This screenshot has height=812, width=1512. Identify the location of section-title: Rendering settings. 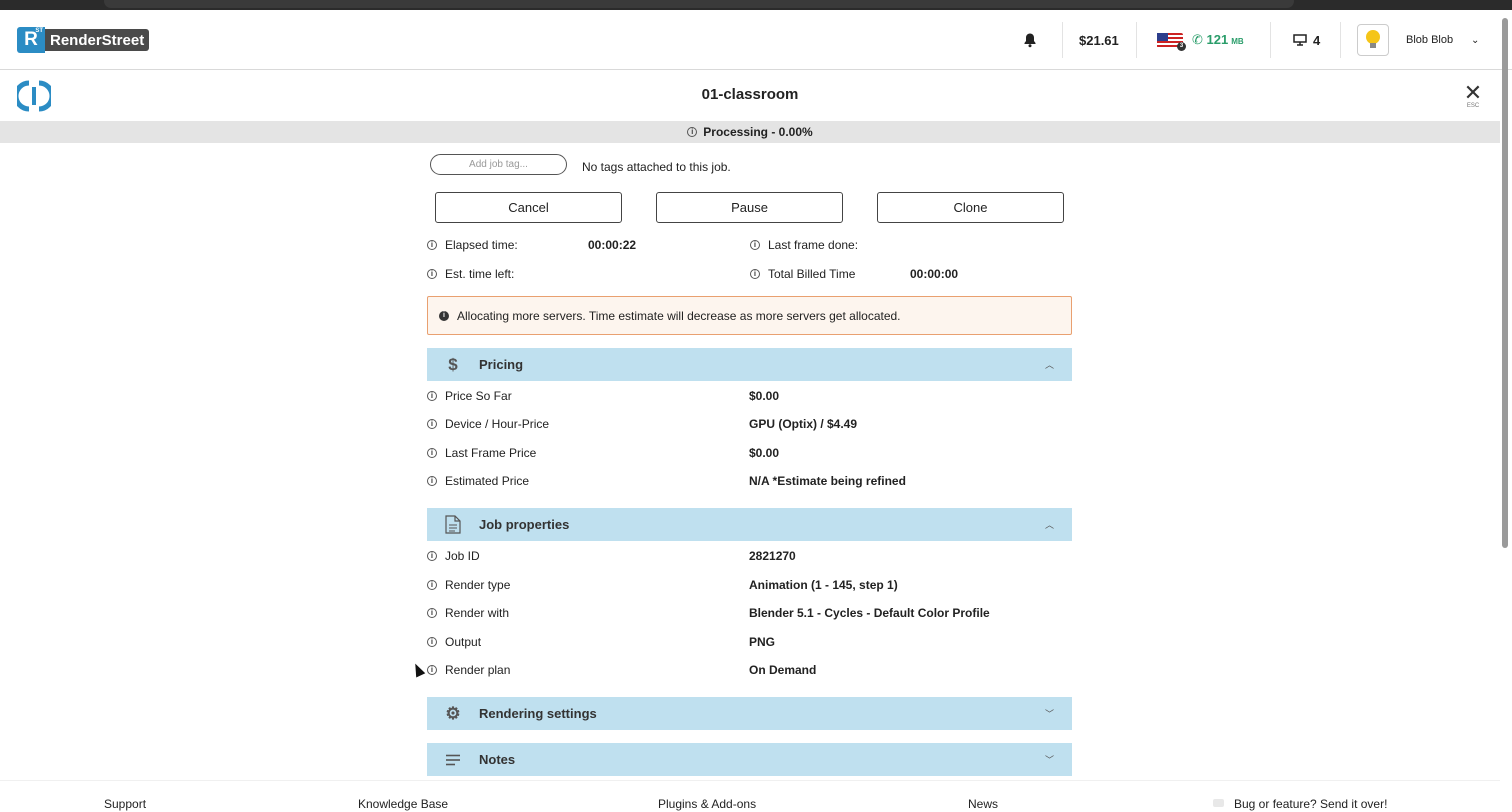
(538, 713).